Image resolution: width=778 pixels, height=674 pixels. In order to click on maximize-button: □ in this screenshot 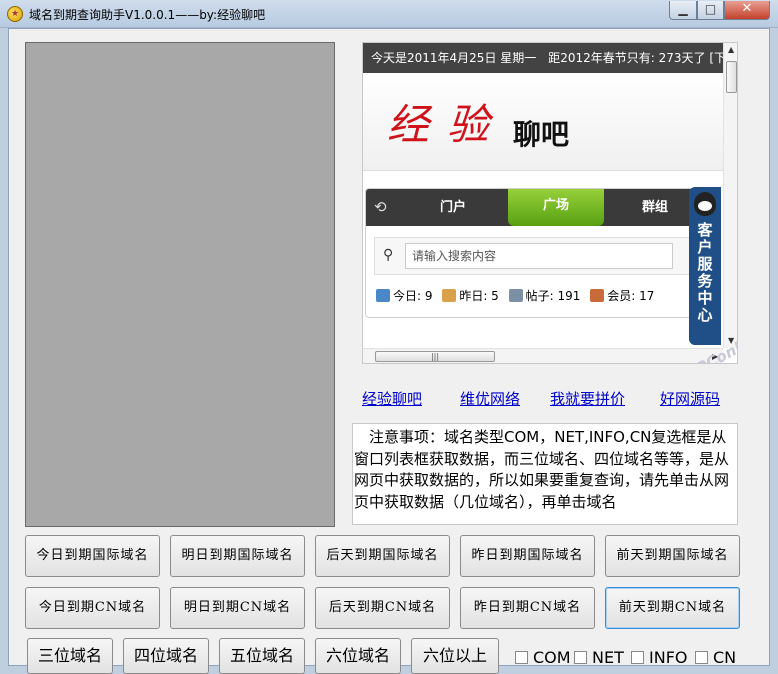, I will do `click(710, 10)`.